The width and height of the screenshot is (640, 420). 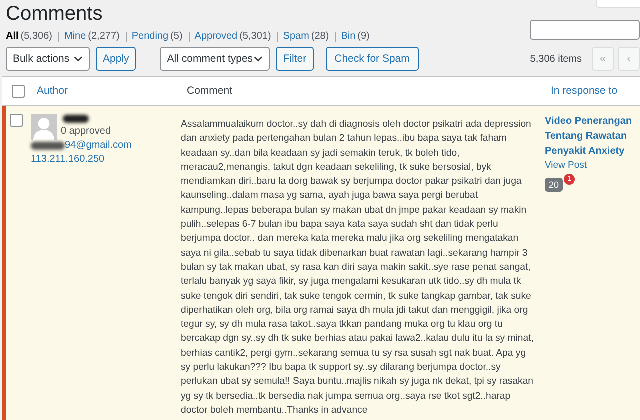 What do you see at coordinates (116, 59) in the screenshot?
I see `apply-button: Apply` at bounding box center [116, 59].